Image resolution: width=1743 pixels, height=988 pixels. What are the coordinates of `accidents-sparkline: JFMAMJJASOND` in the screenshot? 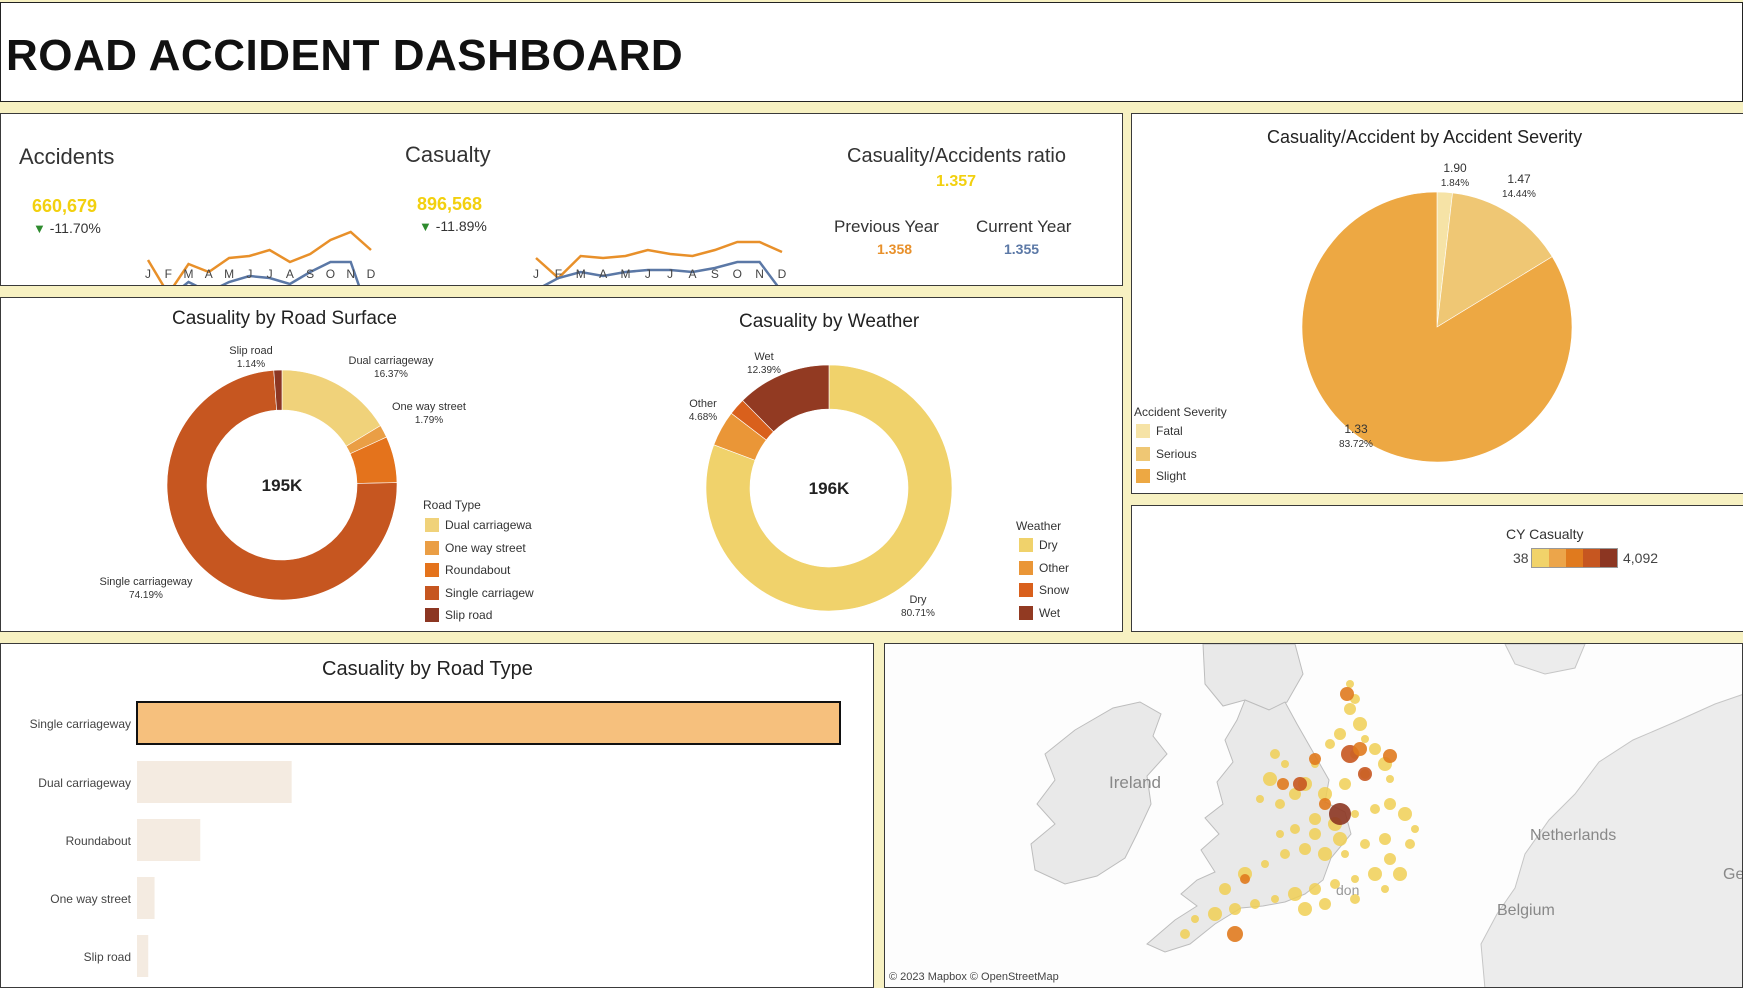 It's located at (260, 257).